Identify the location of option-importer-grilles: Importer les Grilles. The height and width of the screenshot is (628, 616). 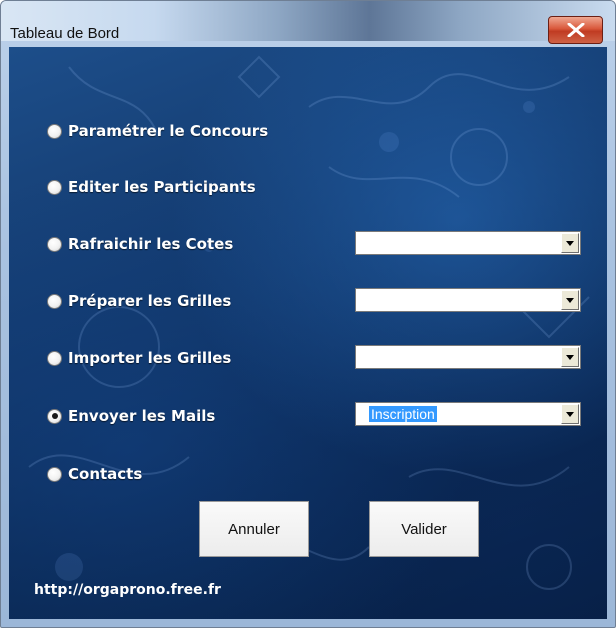
(139, 358).